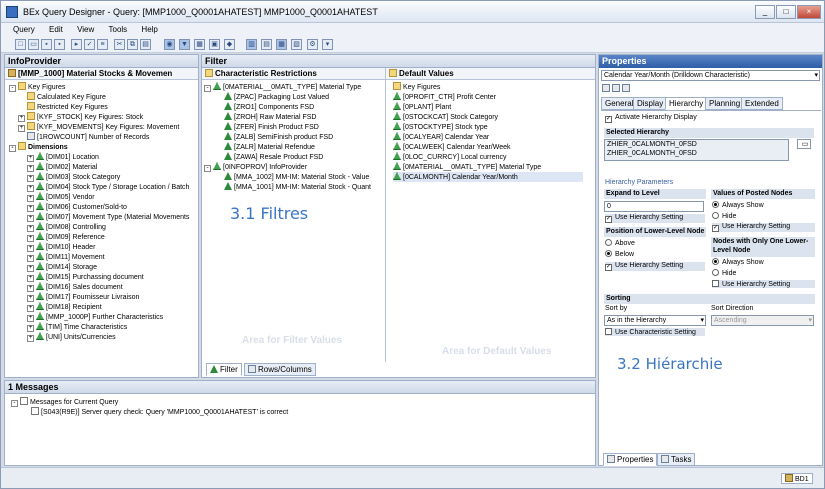  What do you see at coordinates (89, 44) in the screenshot?
I see `check-icon: ✓` at bounding box center [89, 44].